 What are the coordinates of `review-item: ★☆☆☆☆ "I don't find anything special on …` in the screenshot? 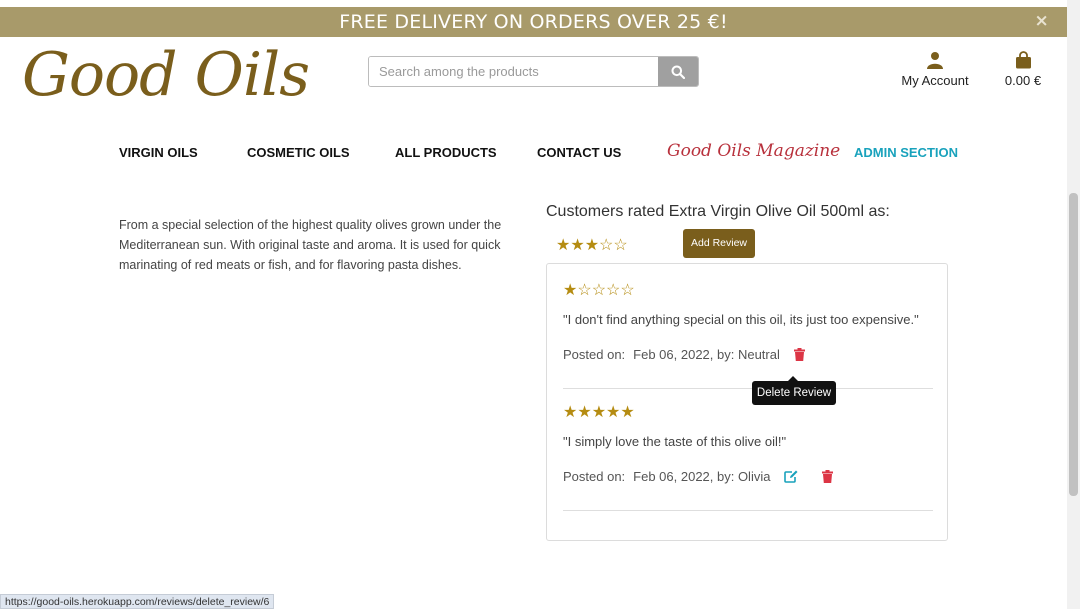 It's located at (748, 321).